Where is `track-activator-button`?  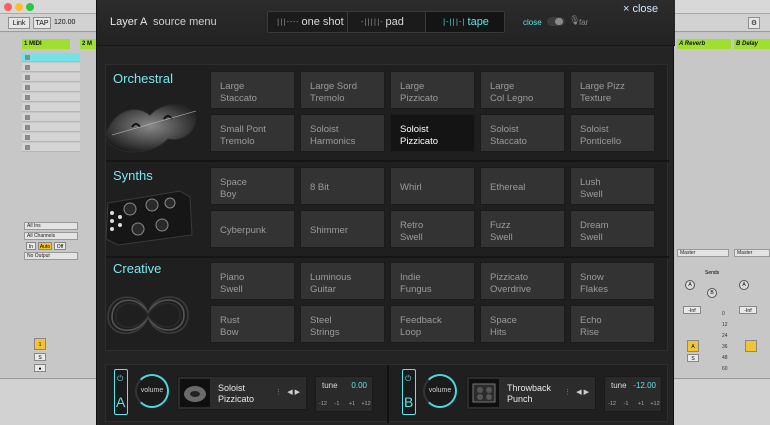 track-activator-button is located at coordinates (751, 346).